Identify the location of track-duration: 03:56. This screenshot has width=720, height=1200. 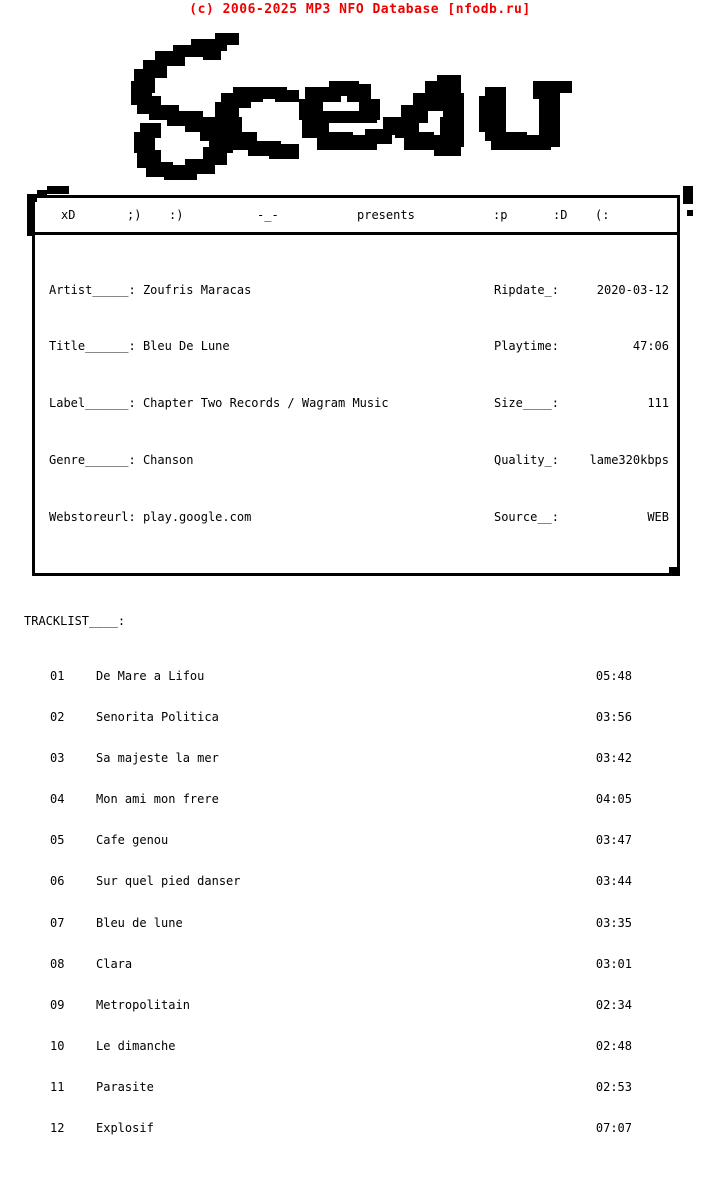
(614, 718).